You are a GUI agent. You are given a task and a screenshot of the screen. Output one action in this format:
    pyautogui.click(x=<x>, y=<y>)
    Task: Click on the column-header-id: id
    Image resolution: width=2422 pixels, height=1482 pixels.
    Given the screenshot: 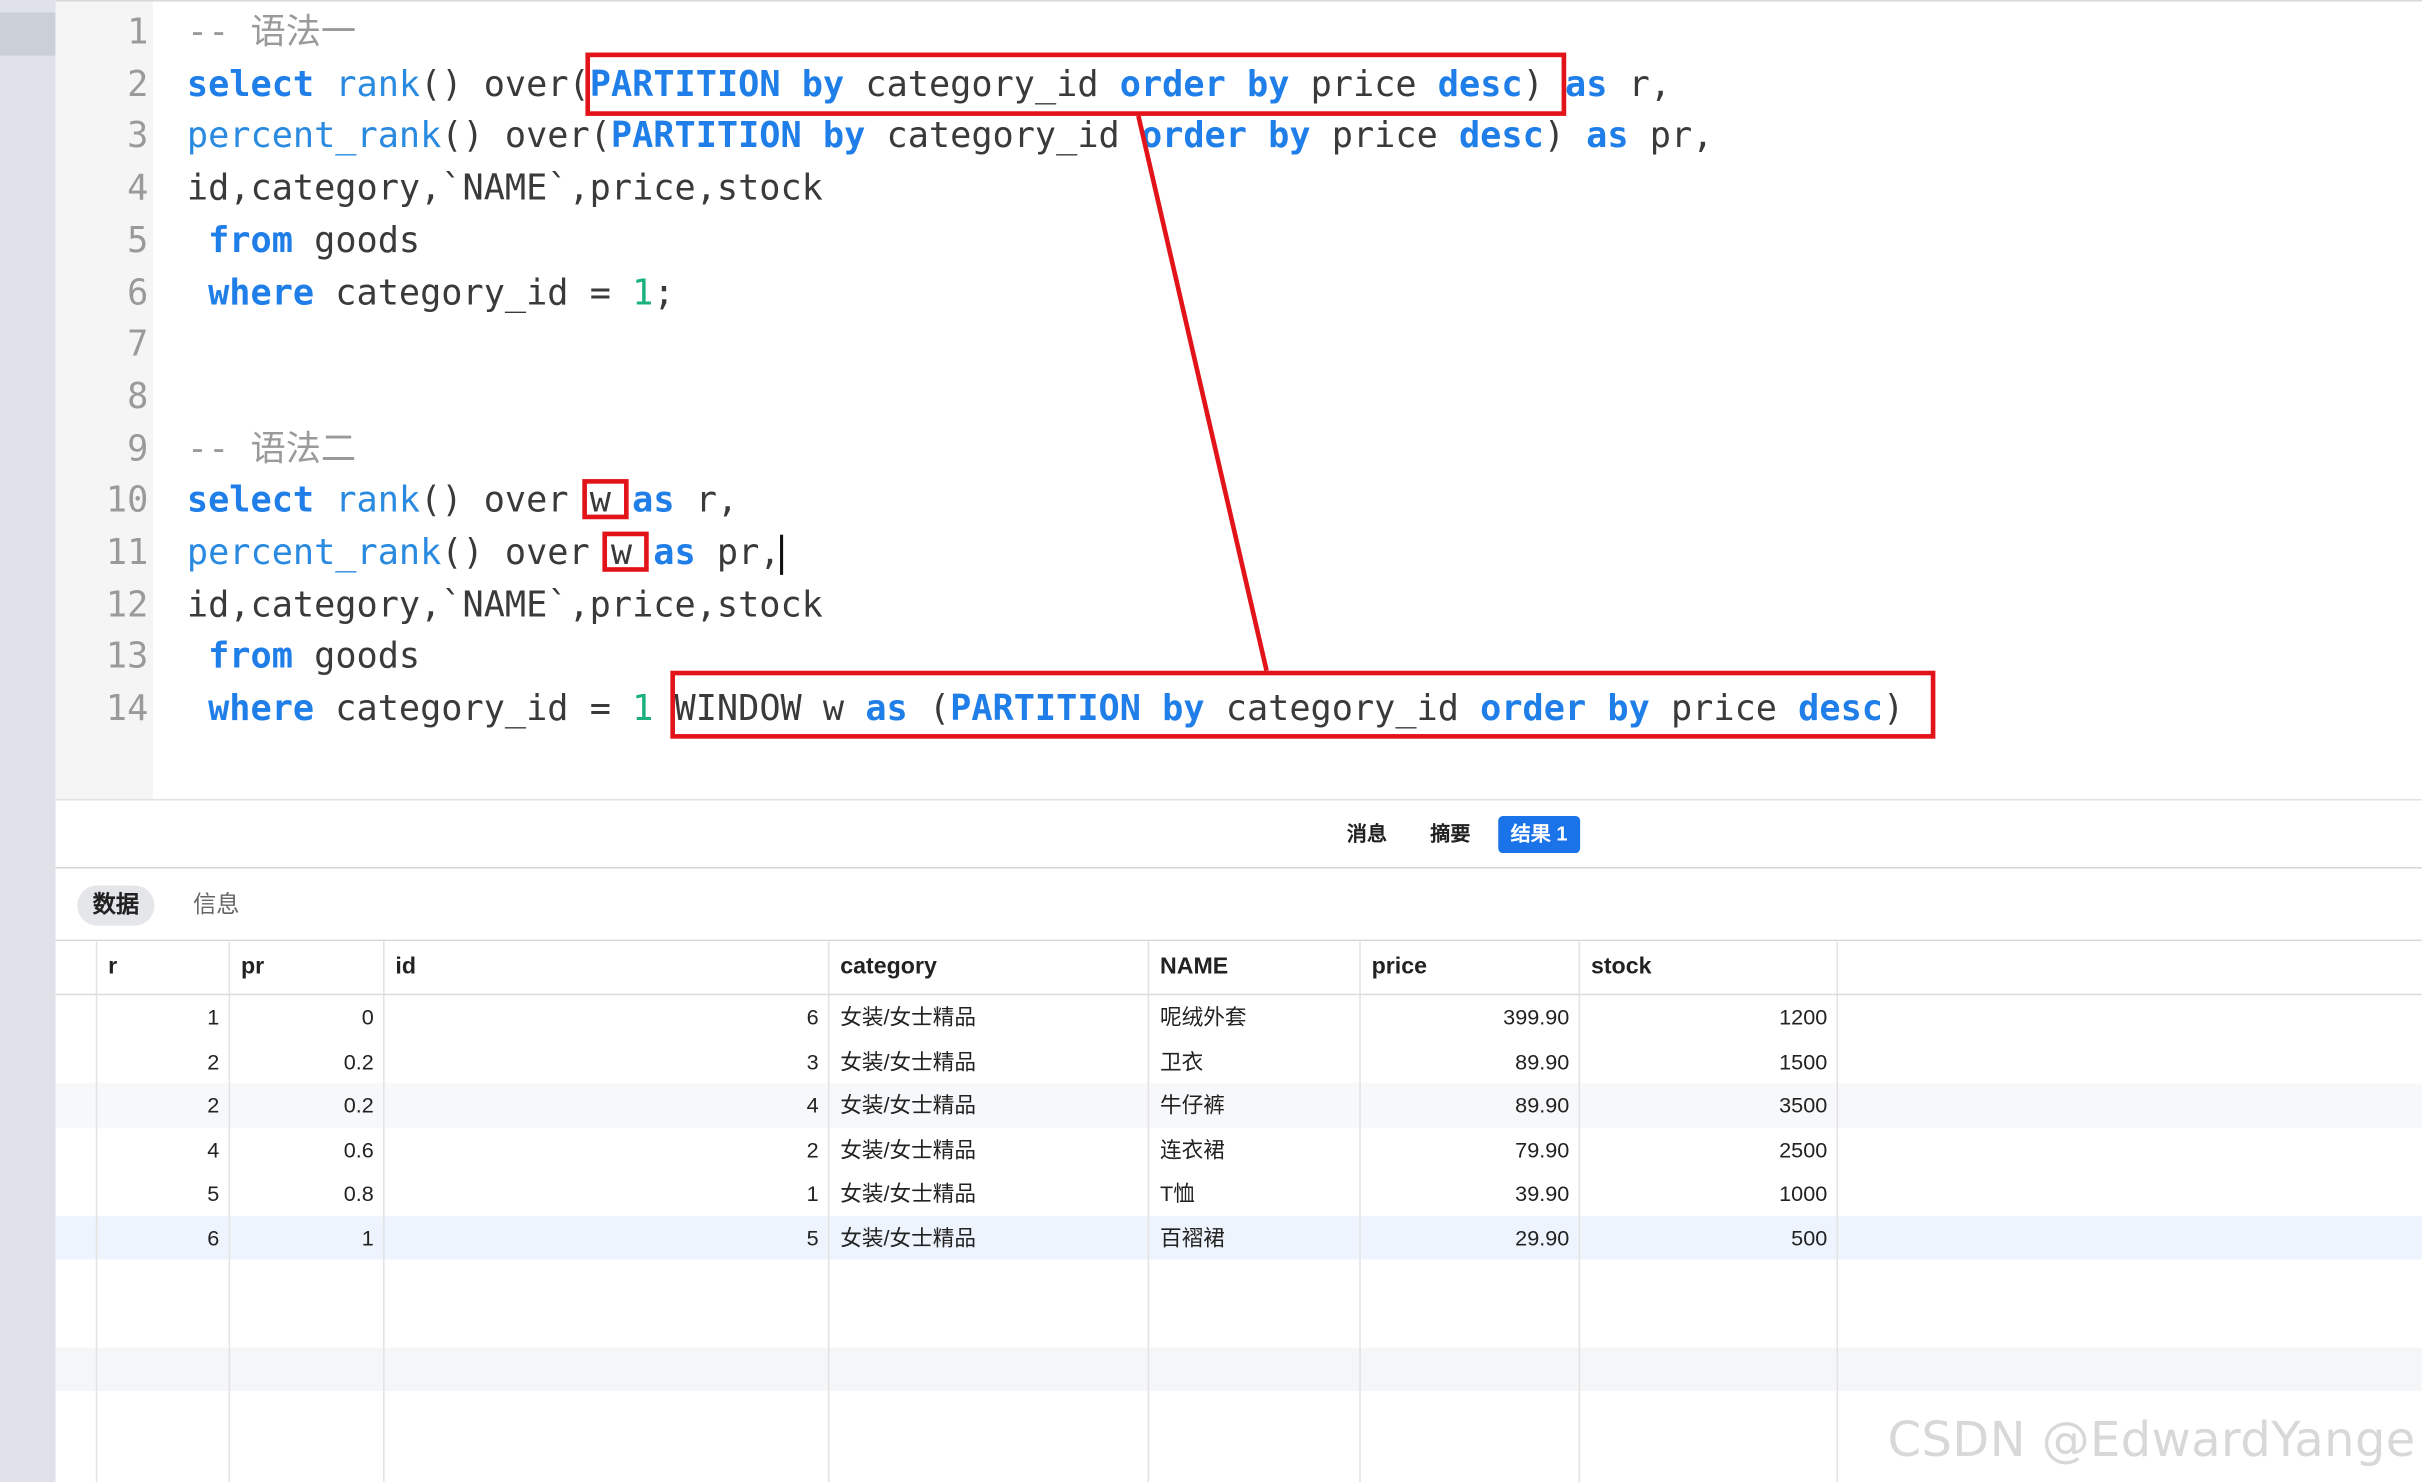 What is the action you would take?
    pyautogui.click(x=605, y=967)
    